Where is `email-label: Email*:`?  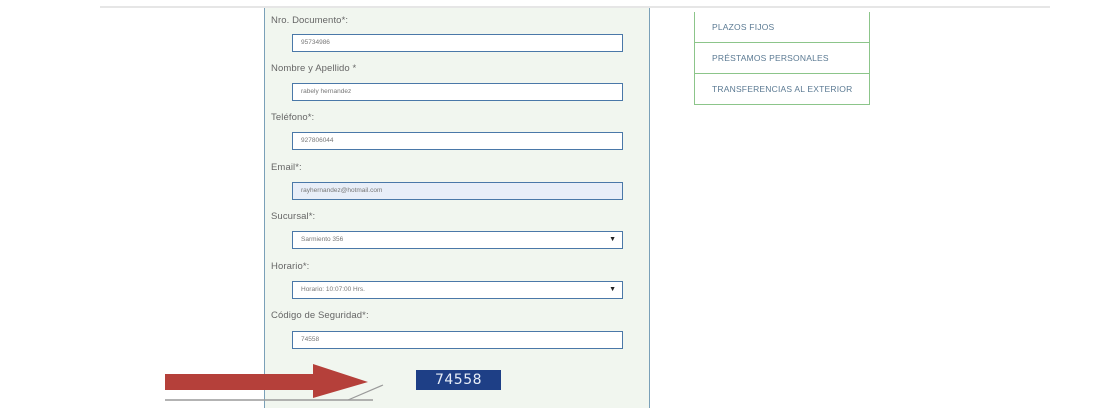 email-label: Email*: is located at coordinates (286, 167).